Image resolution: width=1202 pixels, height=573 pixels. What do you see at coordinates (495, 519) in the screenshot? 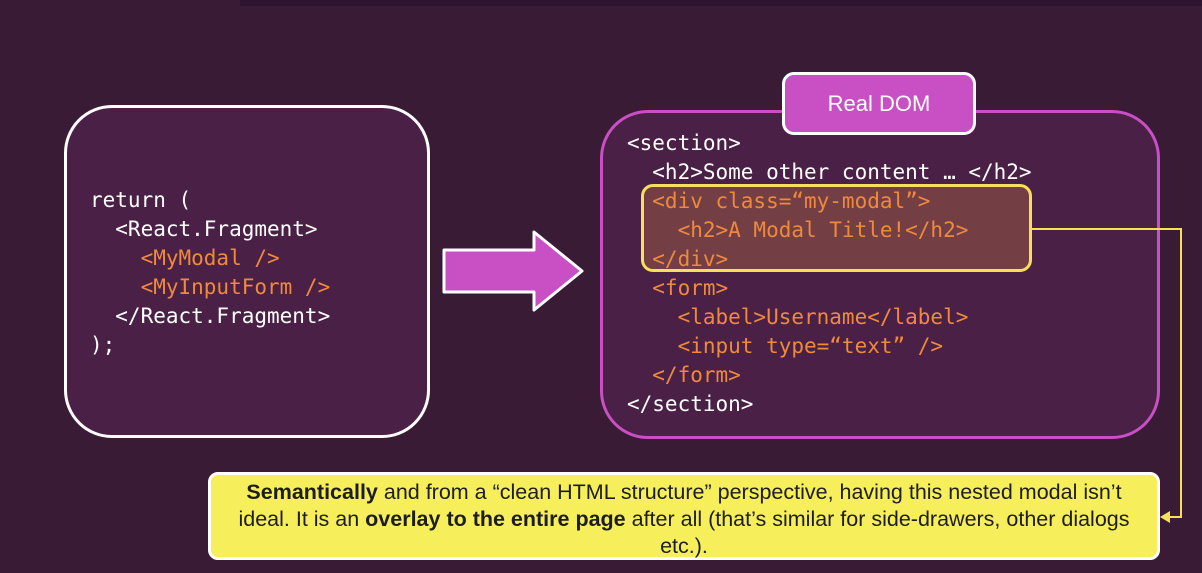
I see `callout-bold-2: overlay to the entire page` at bounding box center [495, 519].